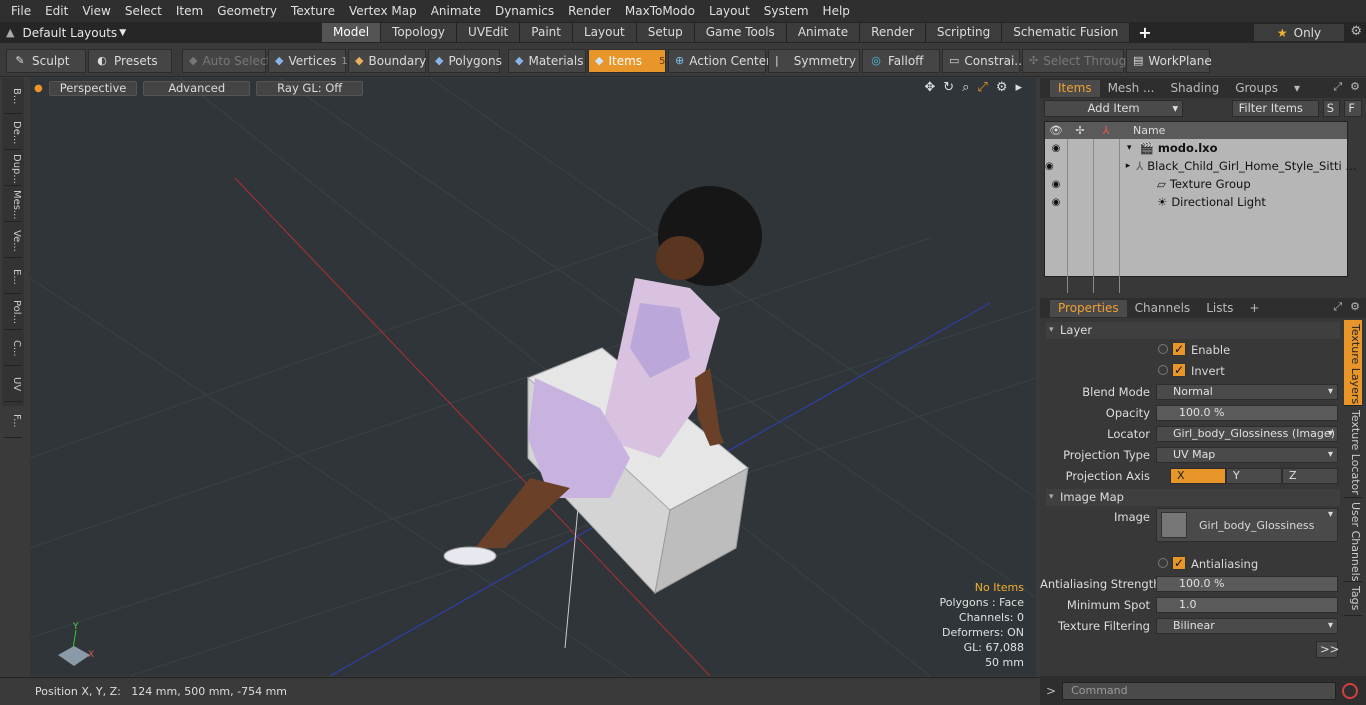 The width and height of the screenshot is (1366, 705). I want to click on chevron-down-icon: ▾, so click(1297, 88).